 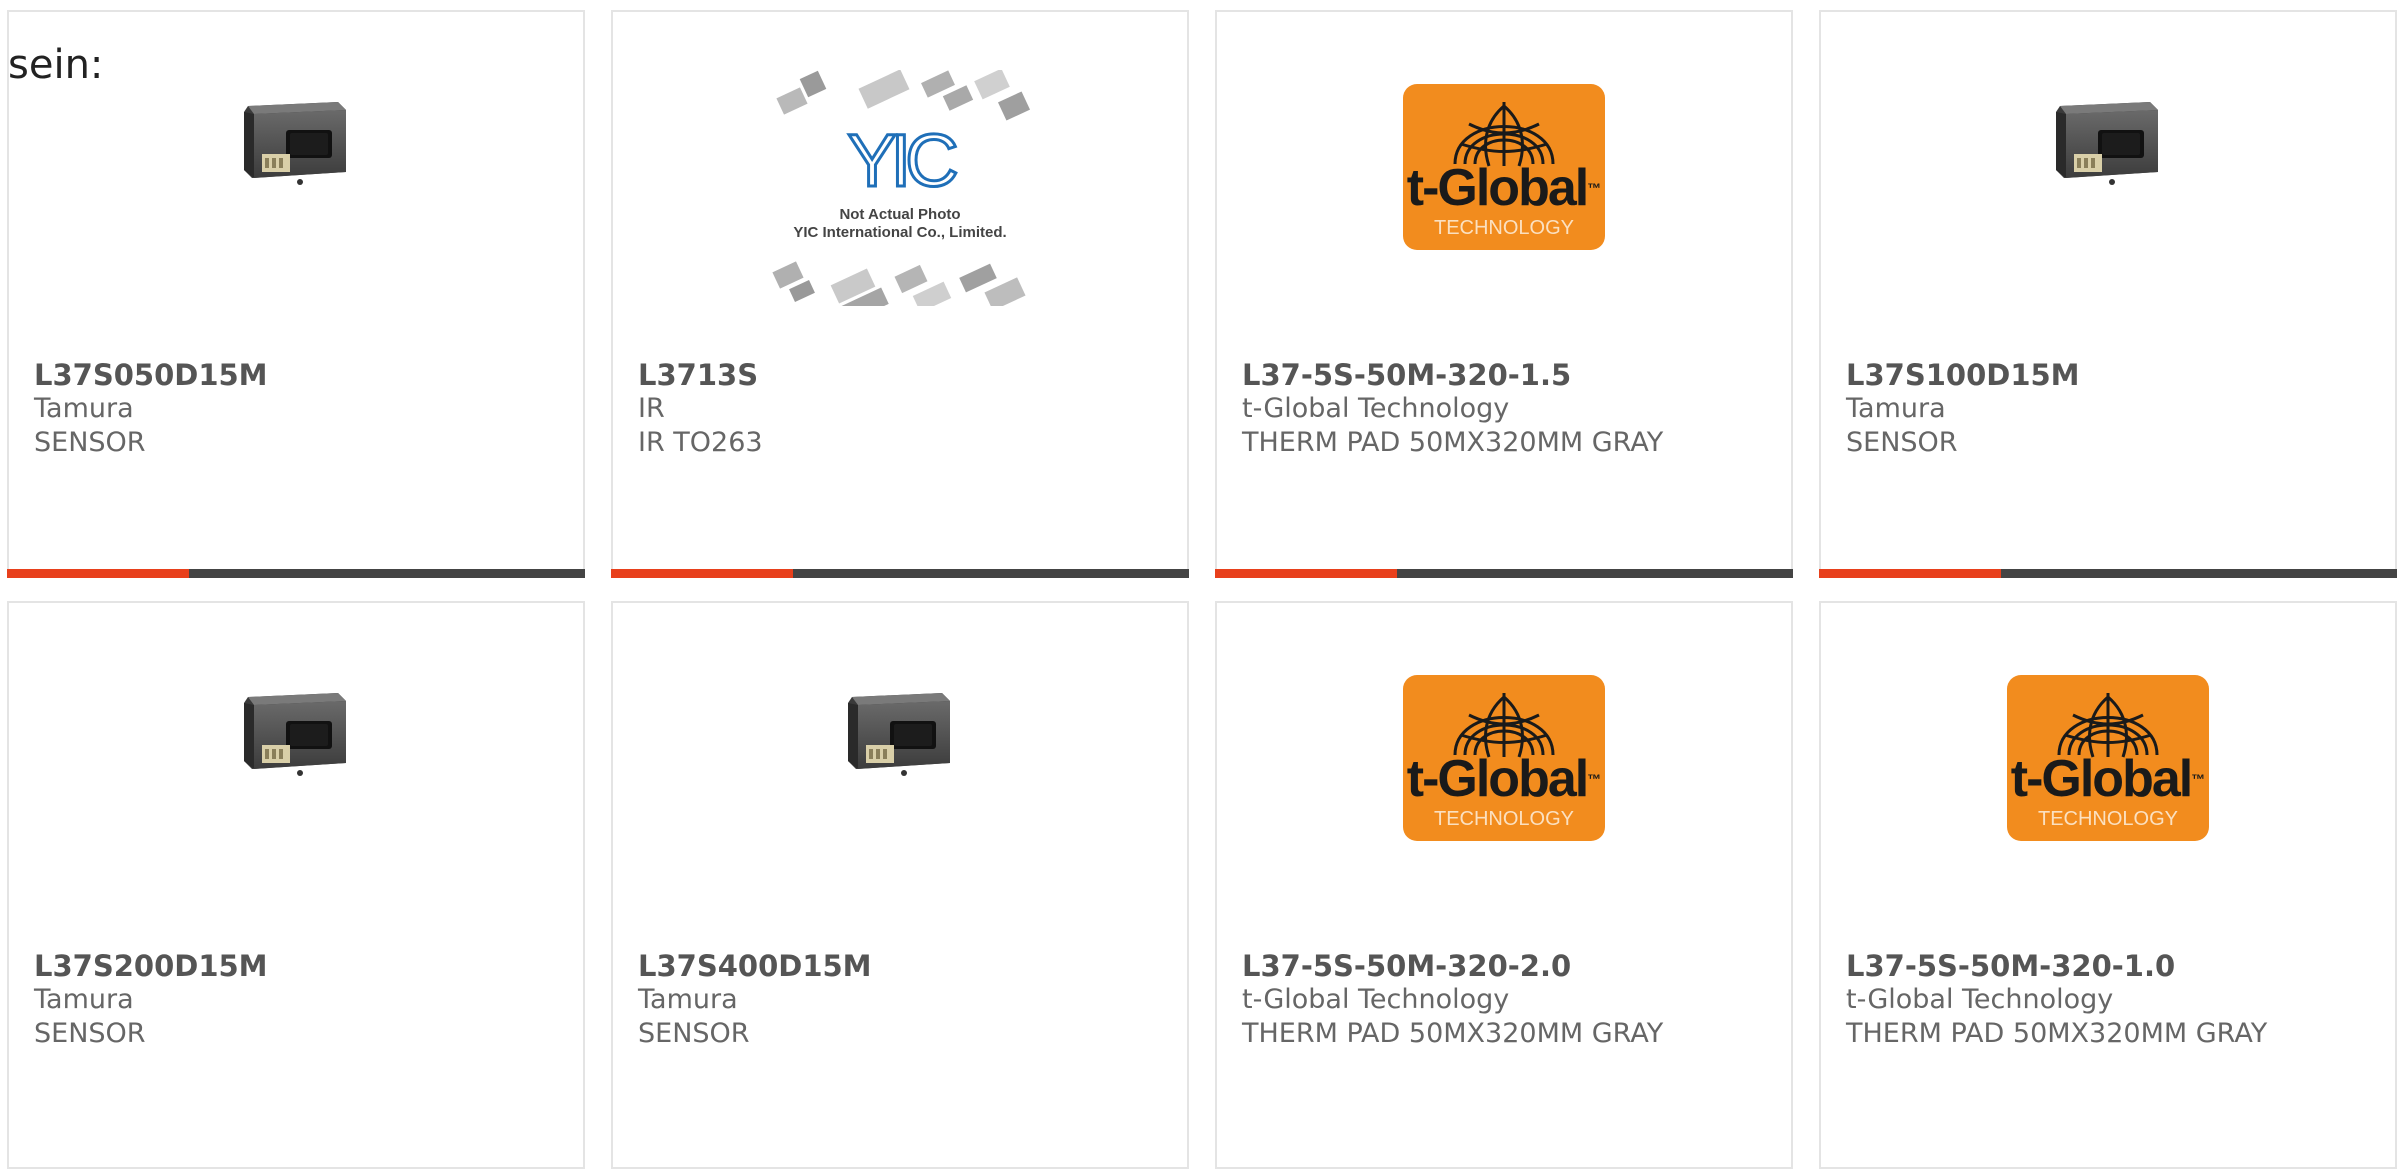 I want to click on product-card: L37S100D15M Tamura SENSOR, so click(x=2108, y=294).